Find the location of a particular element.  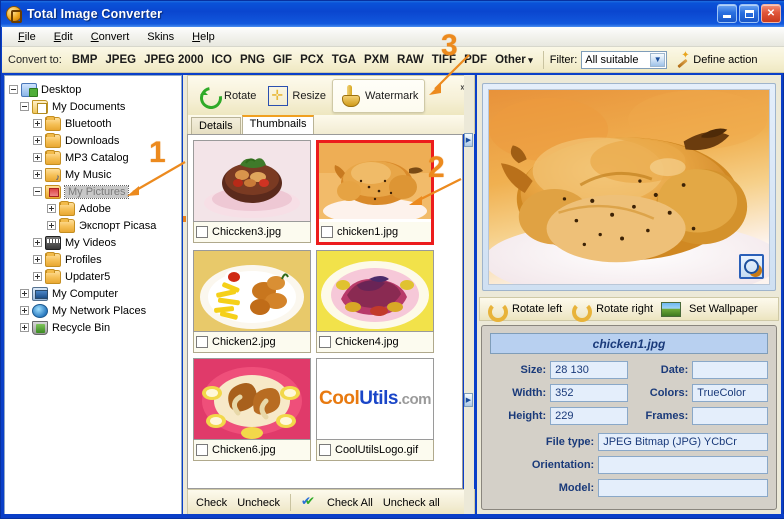

format-jpeg2000: JPEG 2000 is located at coordinates (173, 60).